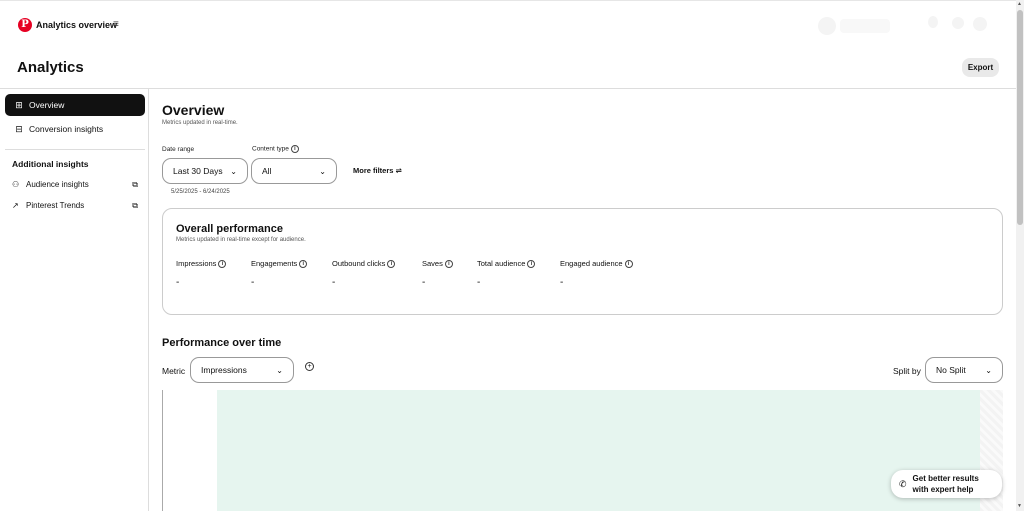 The height and width of the screenshot is (511, 1024). I want to click on metric-label: Impressions, so click(196, 263).